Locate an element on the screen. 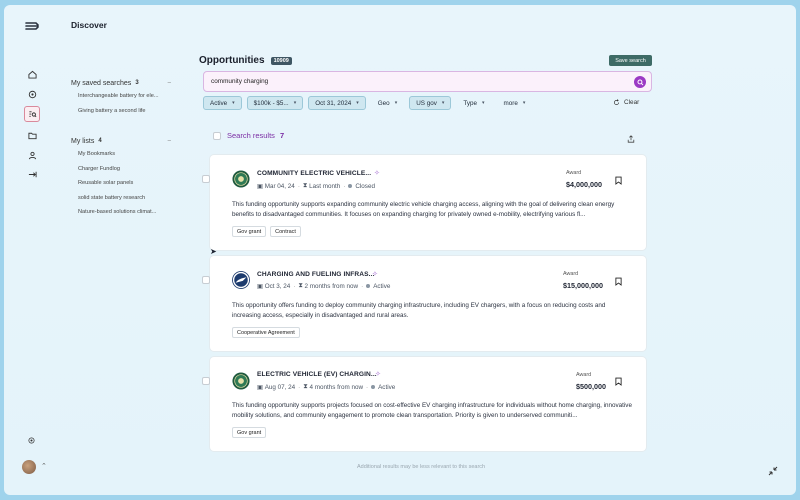  select-all-checkbox is located at coordinates (217, 135).